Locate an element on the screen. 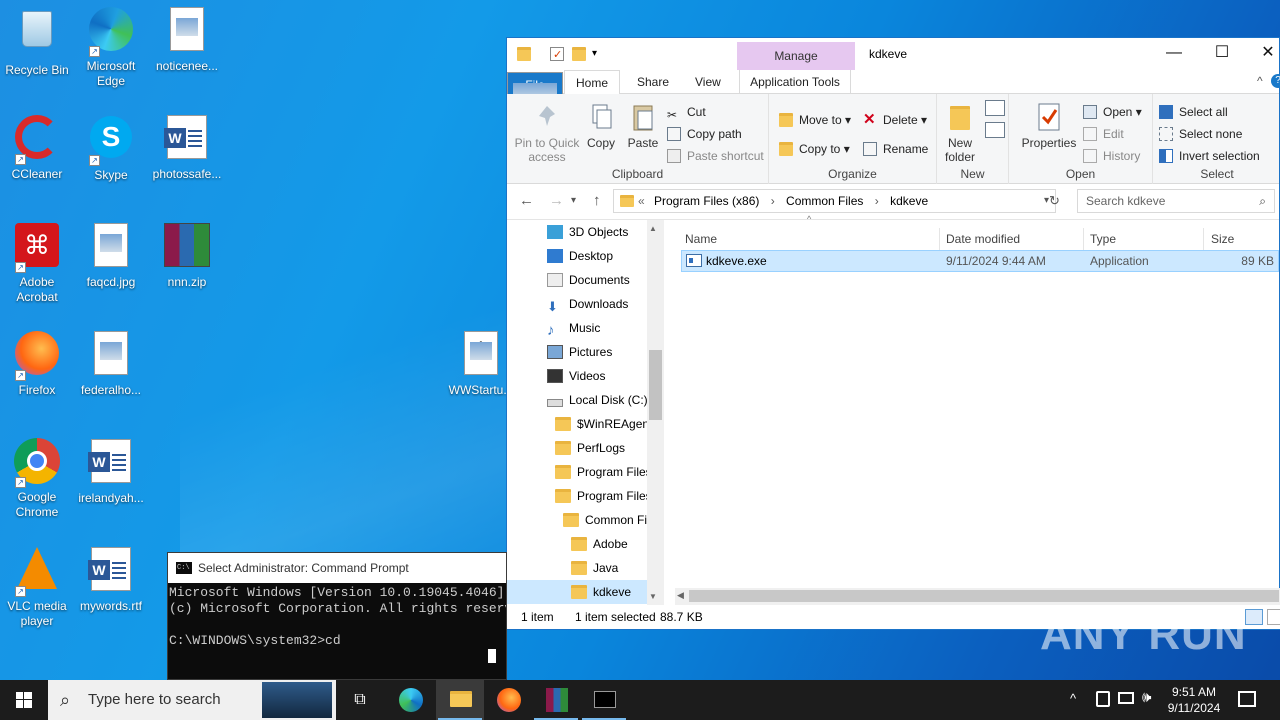 The image size is (1280, 720). large-icons-view-icon is located at coordinates (1273, 617).